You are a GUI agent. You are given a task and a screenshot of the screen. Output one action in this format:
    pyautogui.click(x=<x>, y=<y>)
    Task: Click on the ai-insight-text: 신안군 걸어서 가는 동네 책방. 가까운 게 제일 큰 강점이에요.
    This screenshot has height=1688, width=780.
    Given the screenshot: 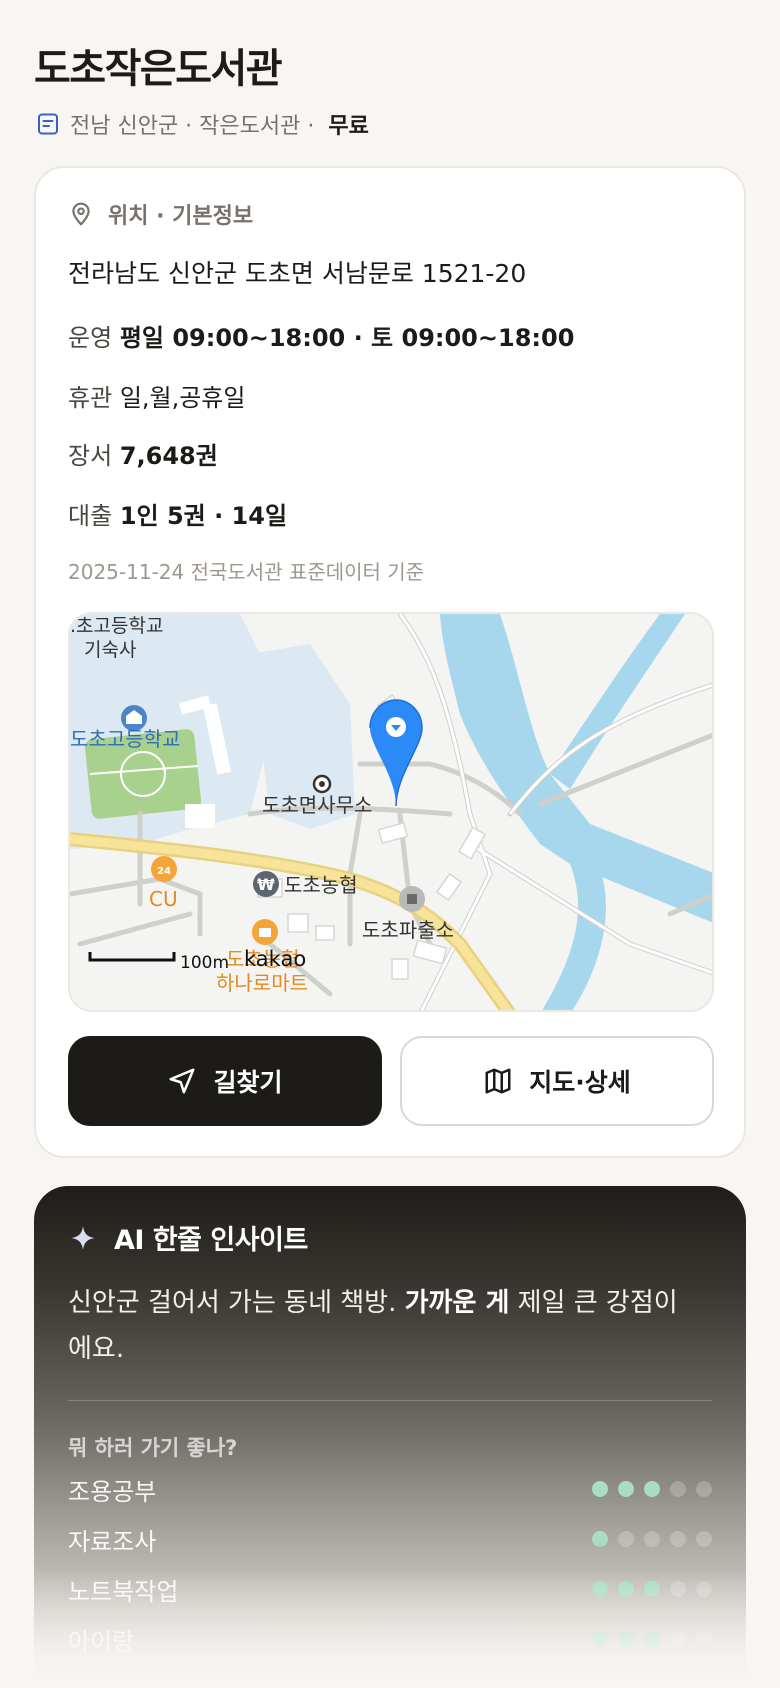 What is the action you would take?
    pyautogui.click(x=378, y=1326)
    